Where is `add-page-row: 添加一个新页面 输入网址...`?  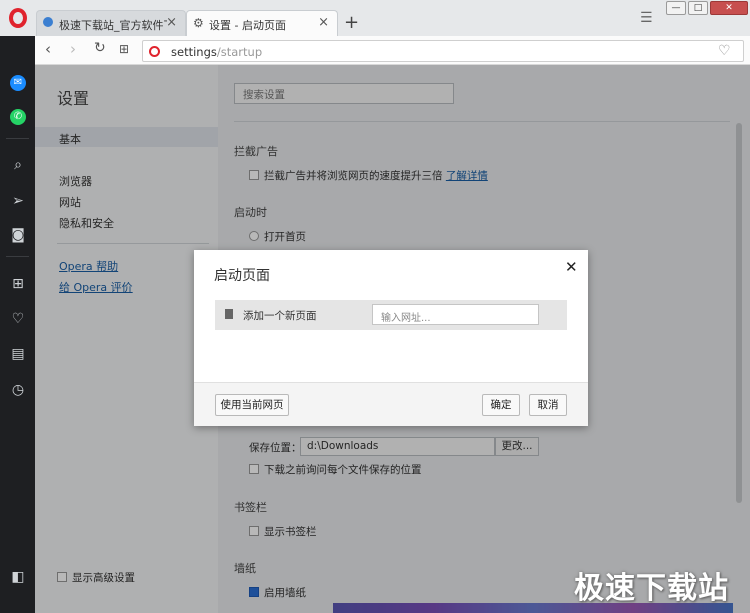 add-page-row: 添加一个新页面 输入网址... is located at coordinates (391, 315).